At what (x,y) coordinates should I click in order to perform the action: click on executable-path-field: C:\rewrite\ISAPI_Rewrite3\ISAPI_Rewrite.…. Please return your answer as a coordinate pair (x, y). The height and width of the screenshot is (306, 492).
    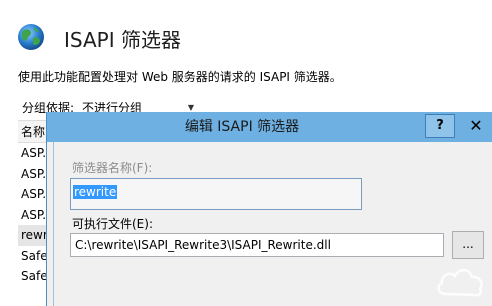
    Looking at the image, I should click on (257, 245).